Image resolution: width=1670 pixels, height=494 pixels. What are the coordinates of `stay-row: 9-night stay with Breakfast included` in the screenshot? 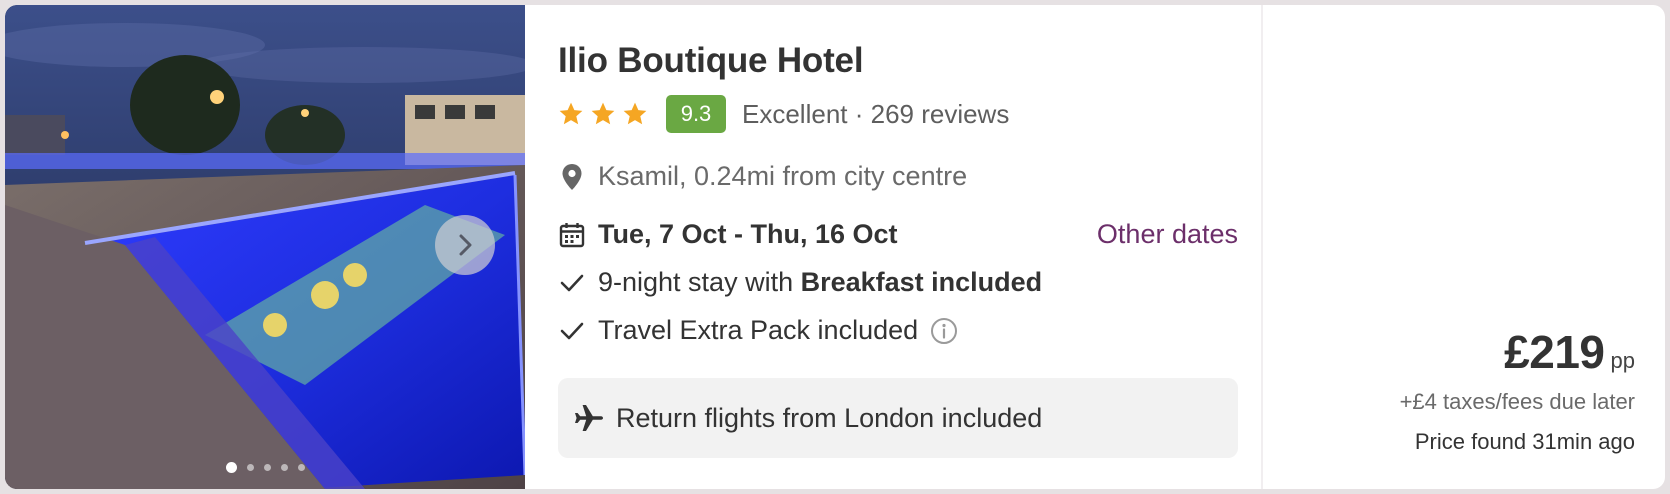 It's located at (800, 282).